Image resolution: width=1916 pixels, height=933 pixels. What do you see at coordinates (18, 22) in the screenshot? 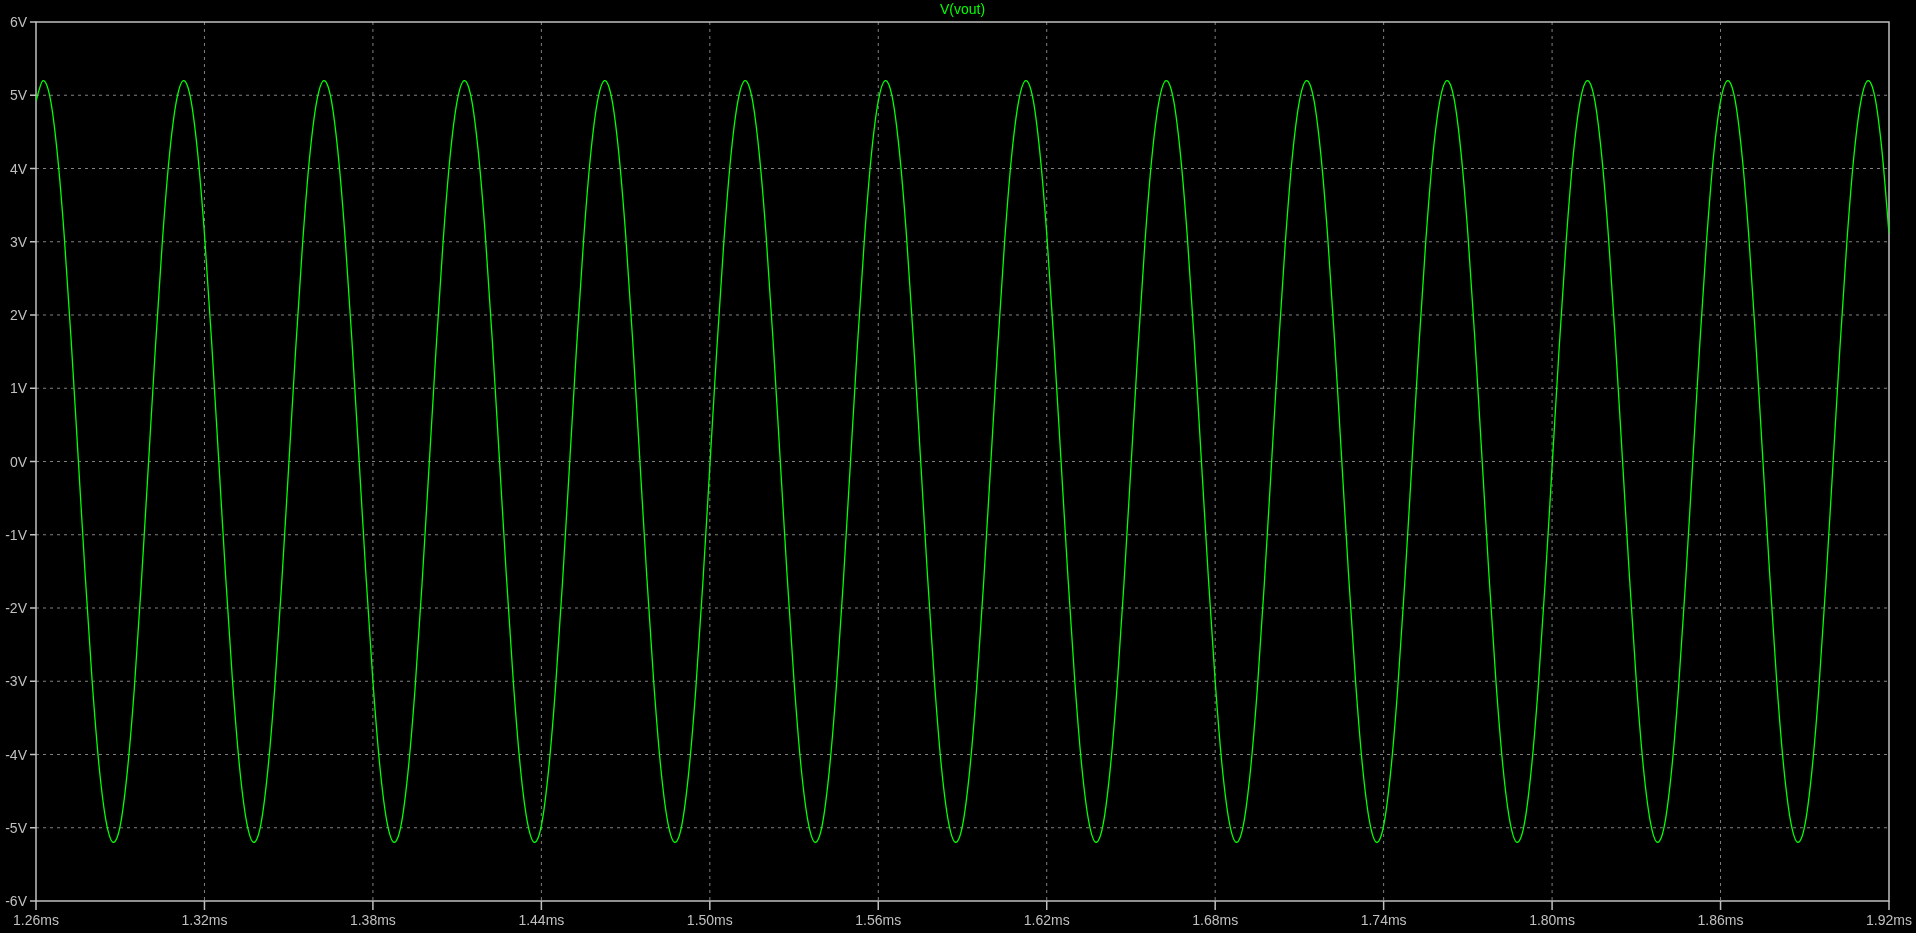
I see `y-tick-label: 6V` at bounding box center [18, 22].